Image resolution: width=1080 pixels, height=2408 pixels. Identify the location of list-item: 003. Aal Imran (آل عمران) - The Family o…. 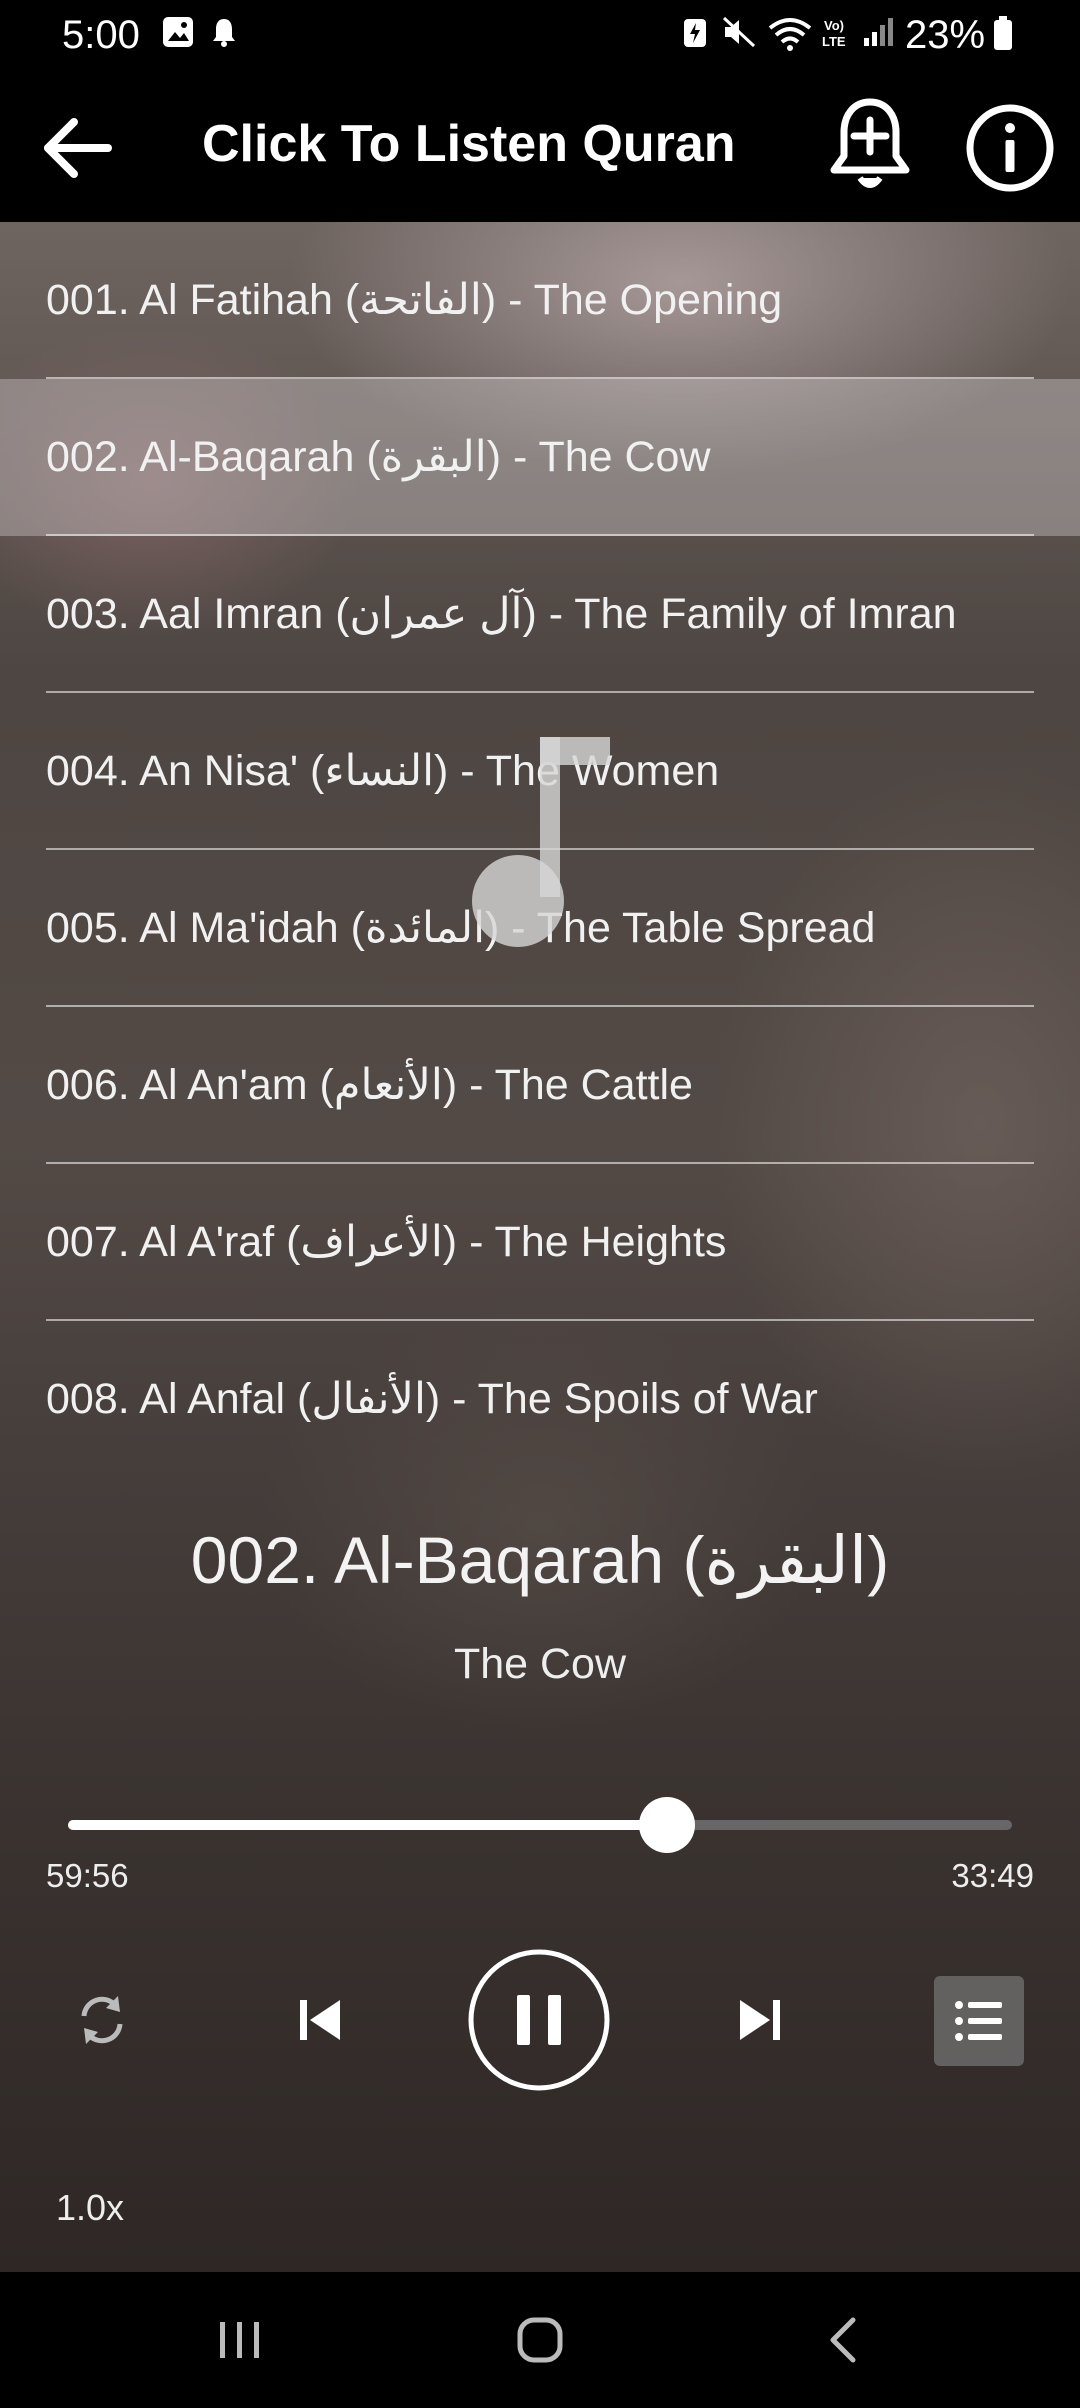
(540, 614).